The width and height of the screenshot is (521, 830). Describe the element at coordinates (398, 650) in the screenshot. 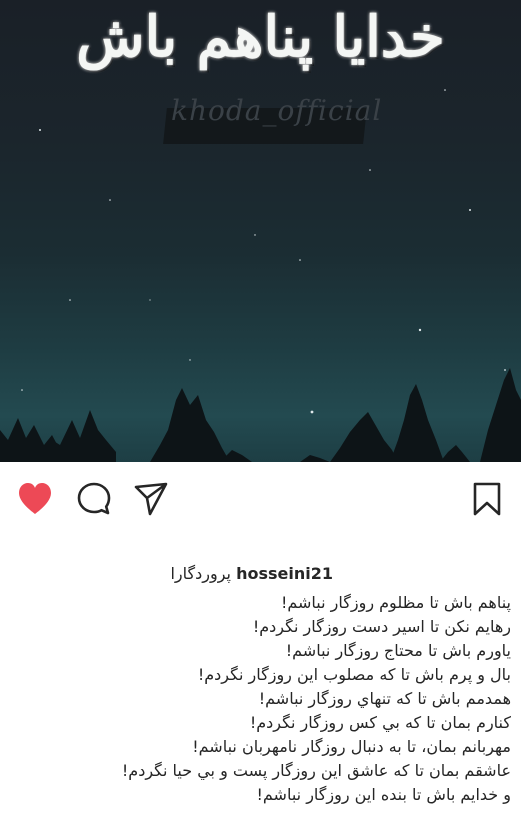

I see `caption-line: یاورم باش تا محتاج روزگار نباشم!` at that location.